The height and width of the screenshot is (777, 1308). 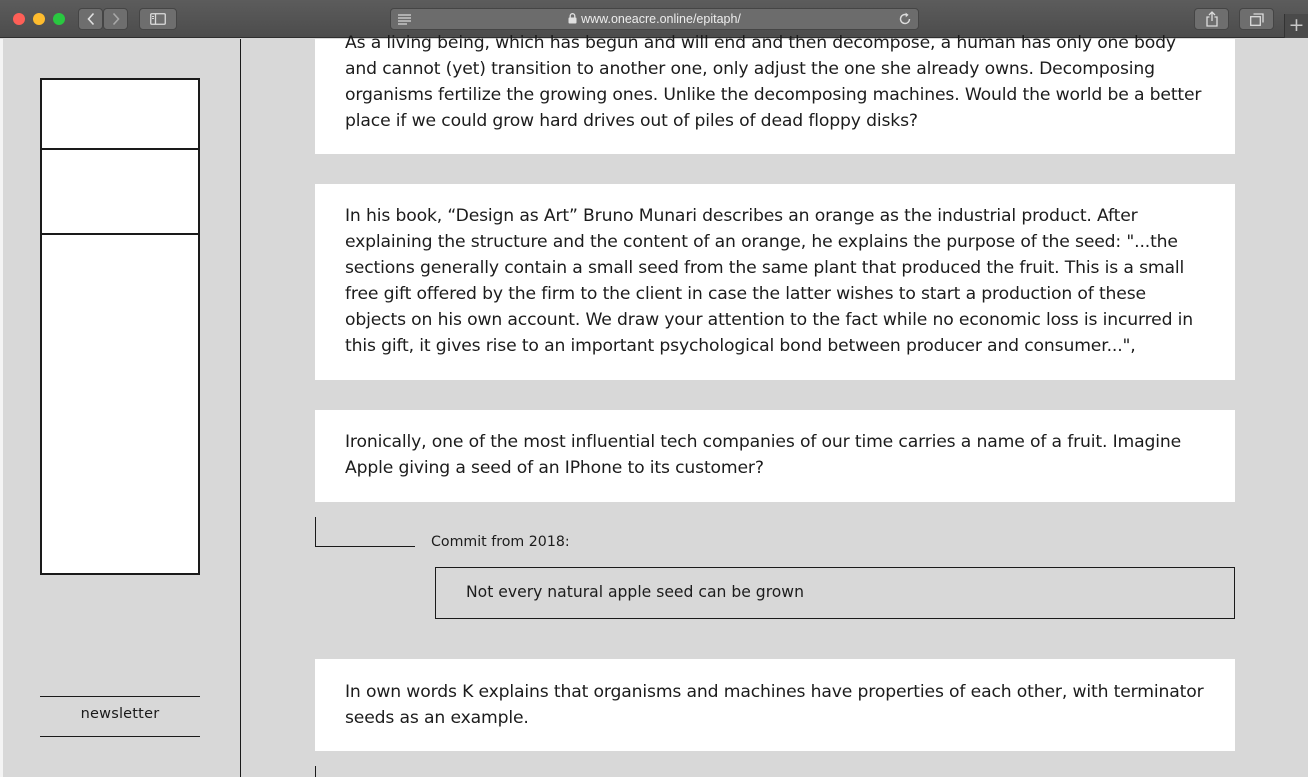 I want to click on url-display: www.oneacre.online/epitaph/, so click(x=654, y=19).